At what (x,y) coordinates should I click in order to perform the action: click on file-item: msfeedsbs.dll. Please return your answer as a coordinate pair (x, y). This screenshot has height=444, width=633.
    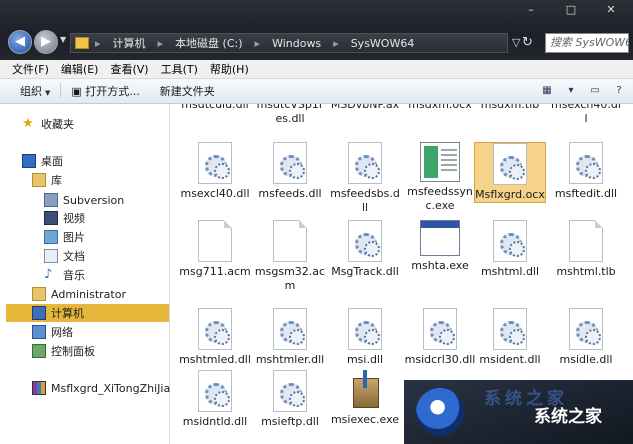
    Looking at the image, I should click on (365, 178).